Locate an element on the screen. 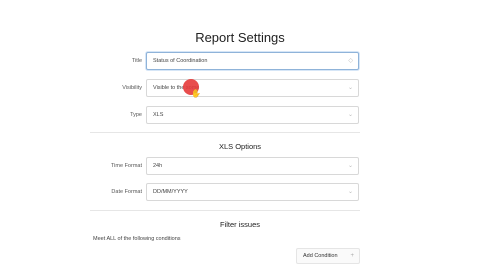 Image resolution: width=480 pixels, height=270 pixels. type-label: Type is located at coordinates (136, 115).